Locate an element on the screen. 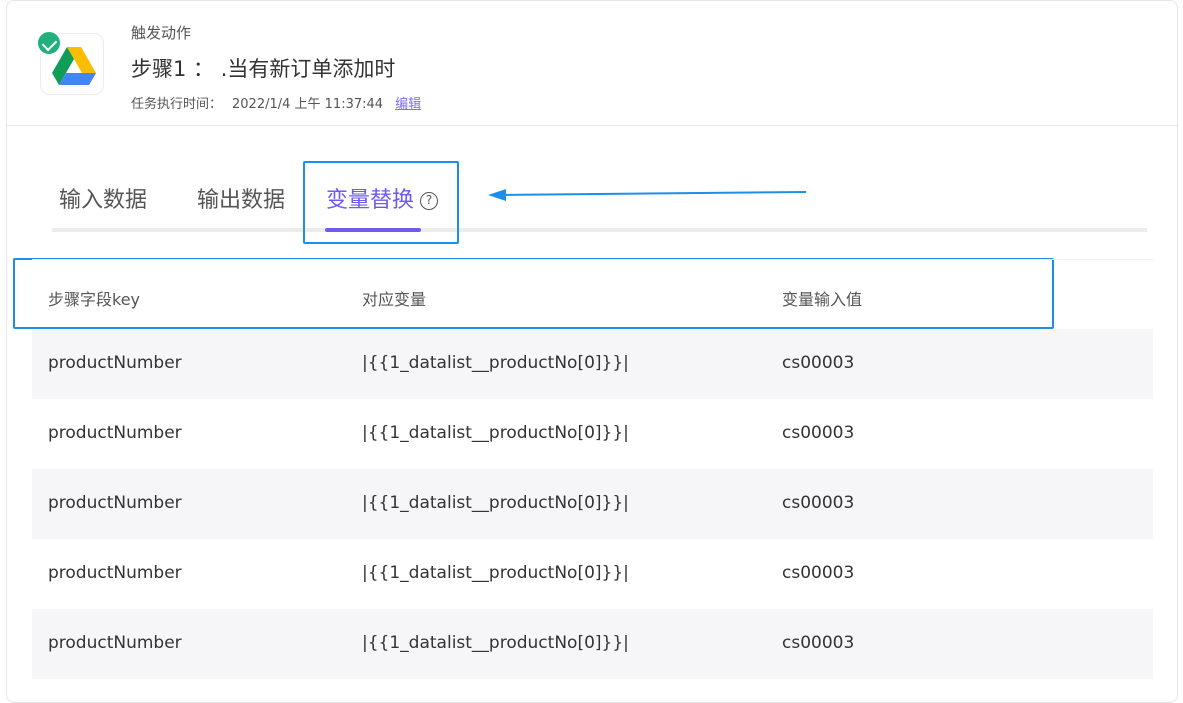  column-header-input-value: 变量输入值 is located at coordinates (822, 299).